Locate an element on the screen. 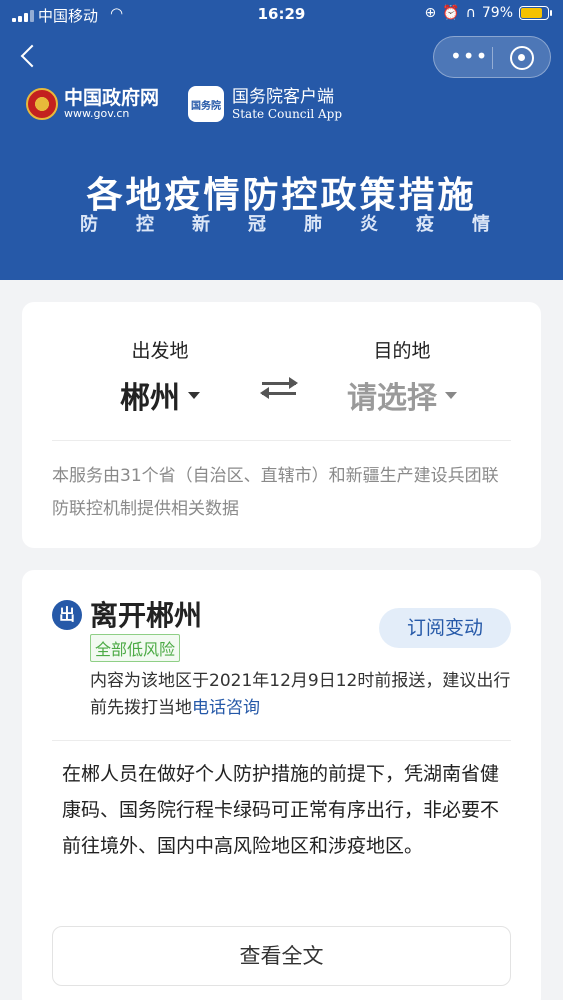 This screenshot has height=1000, width=563. destination-selector: 目的地 请选择 is located at coordinates (402, 376).